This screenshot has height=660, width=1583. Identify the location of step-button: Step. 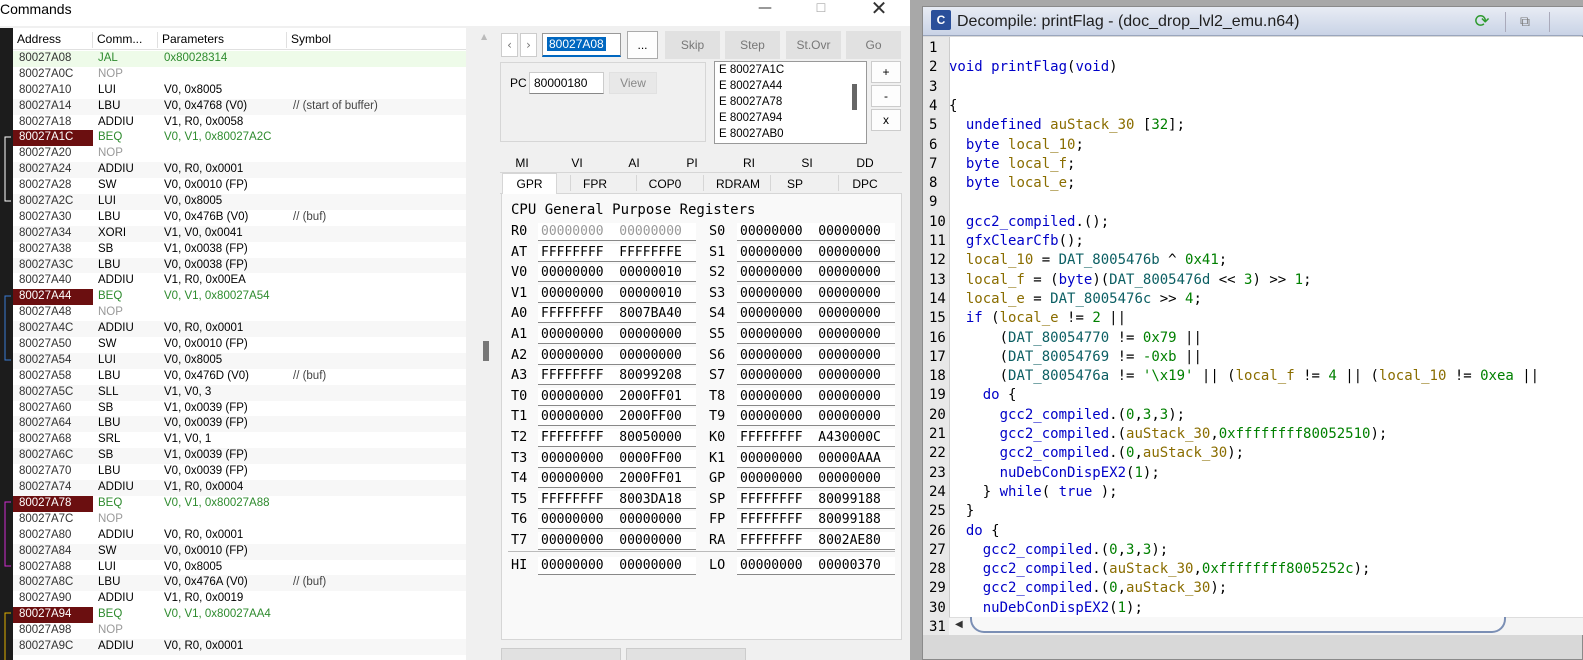
(752, 45).